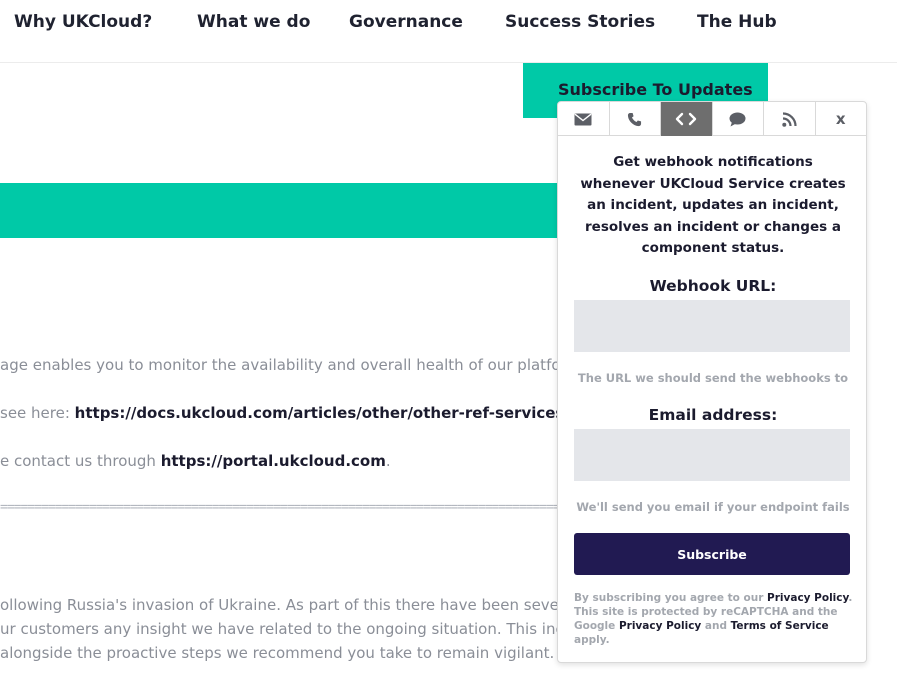  I want to click on webhook-url-hint: The URL we should send the webhooks to, so click(713, 378).